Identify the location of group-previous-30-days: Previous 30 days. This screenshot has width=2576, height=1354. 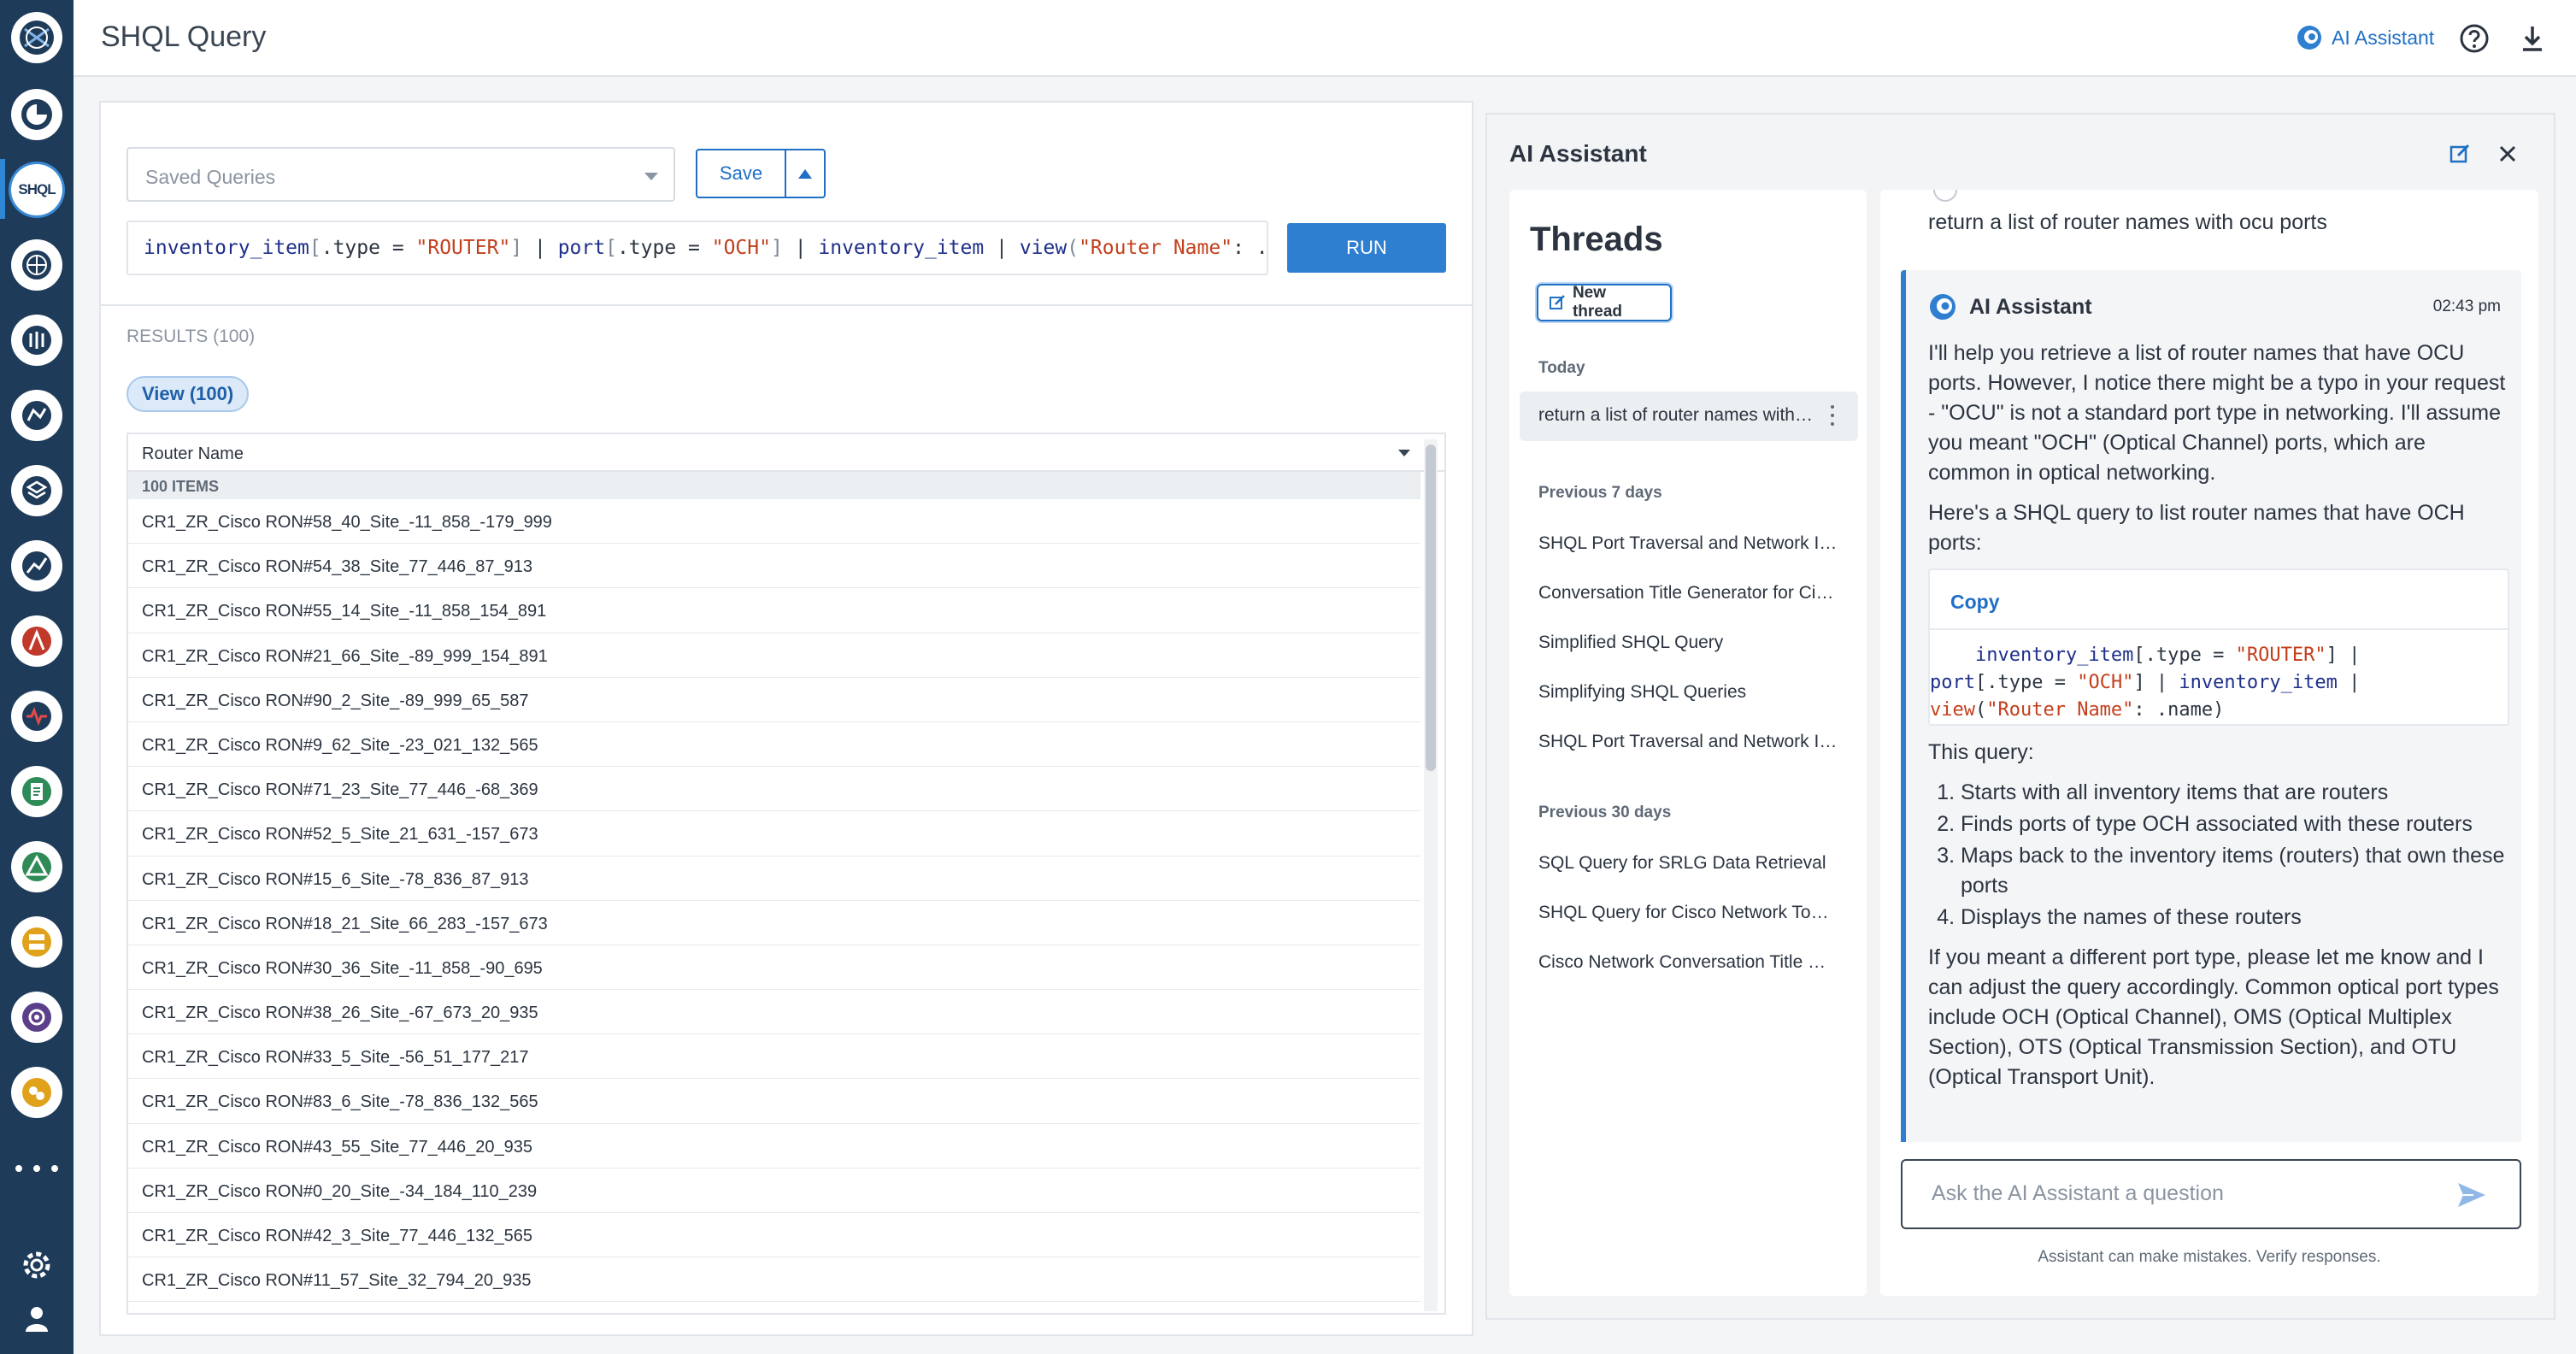
(1605, 812).